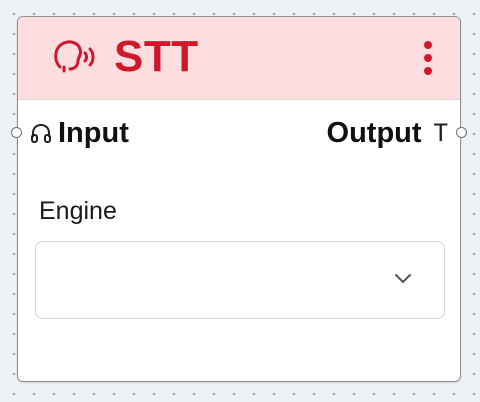 This screenshot has width=480, height=402. What do you see at coordinates (156, 56) in the screenshot?
I see `node-title: STT` at bounding box center [156, 56].